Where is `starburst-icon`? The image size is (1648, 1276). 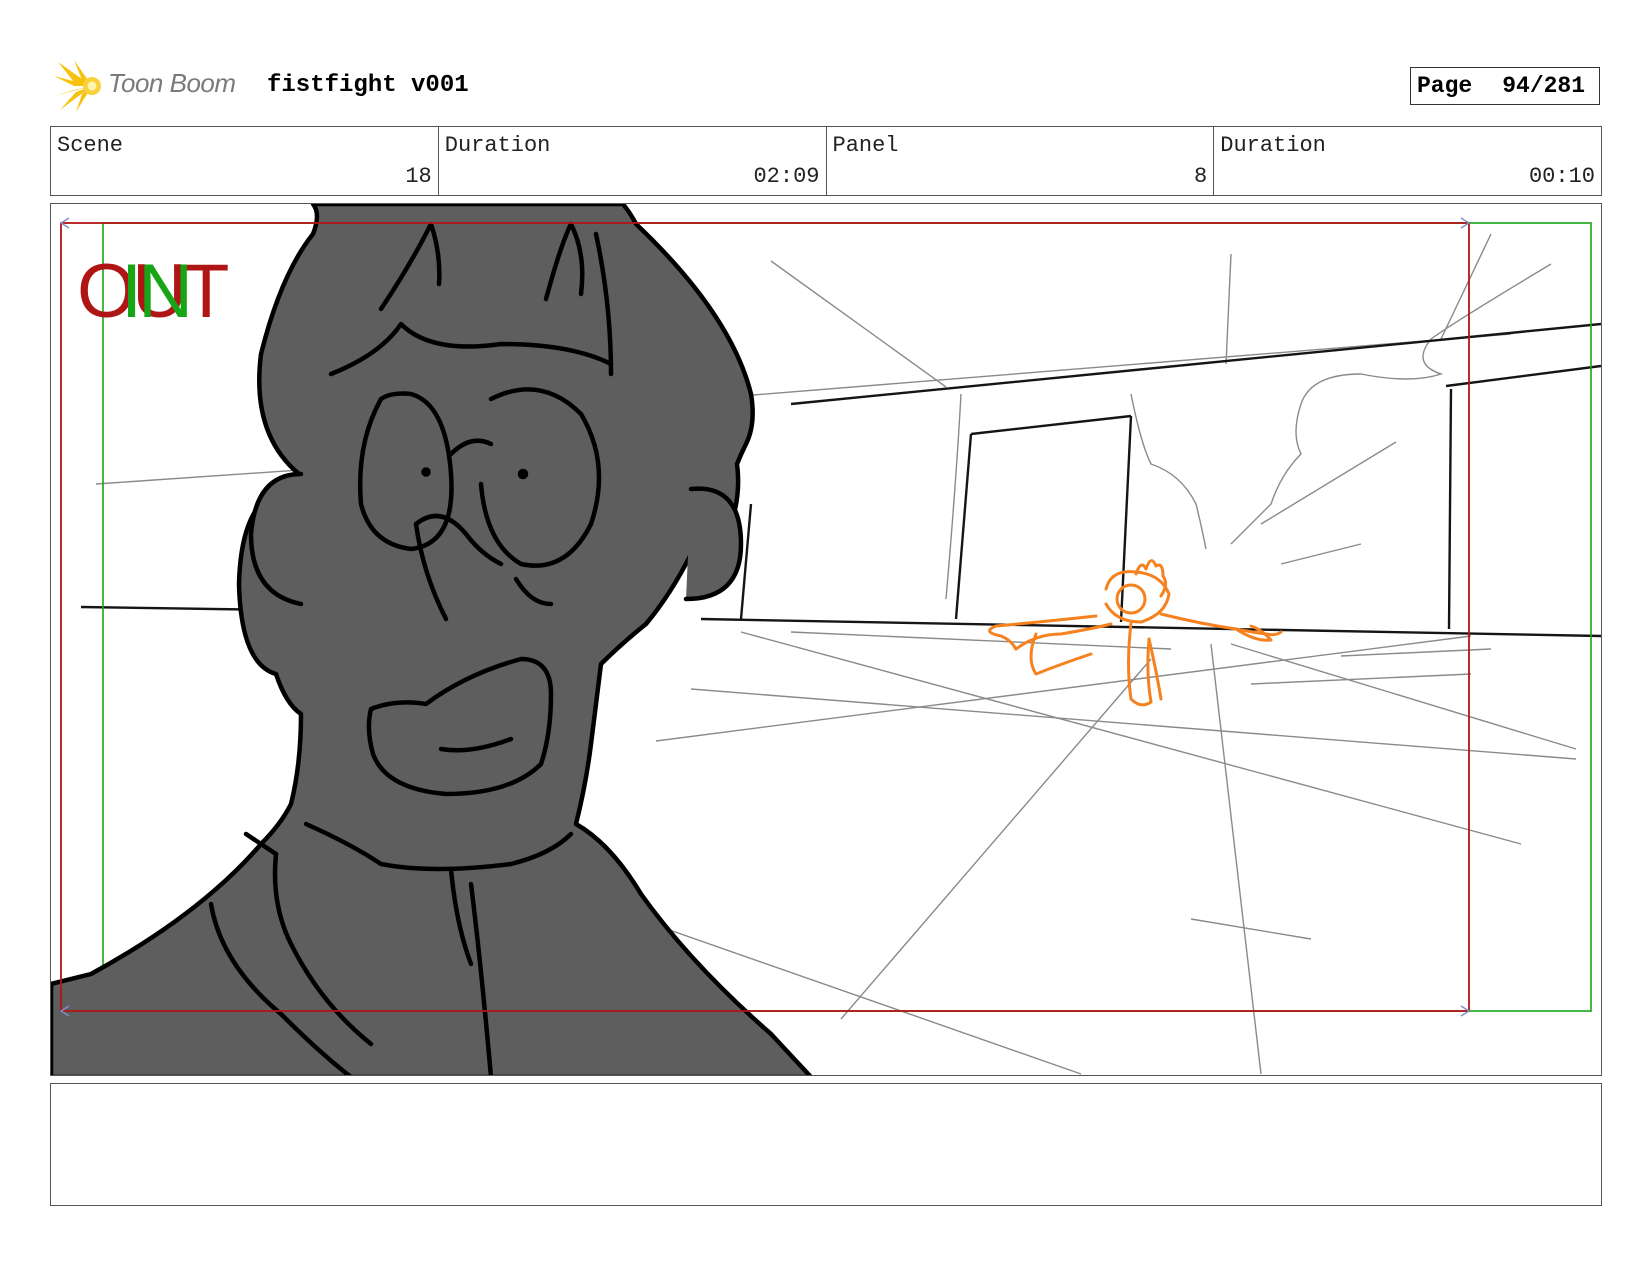 starburst-icon is located at coordinates (77, 86).